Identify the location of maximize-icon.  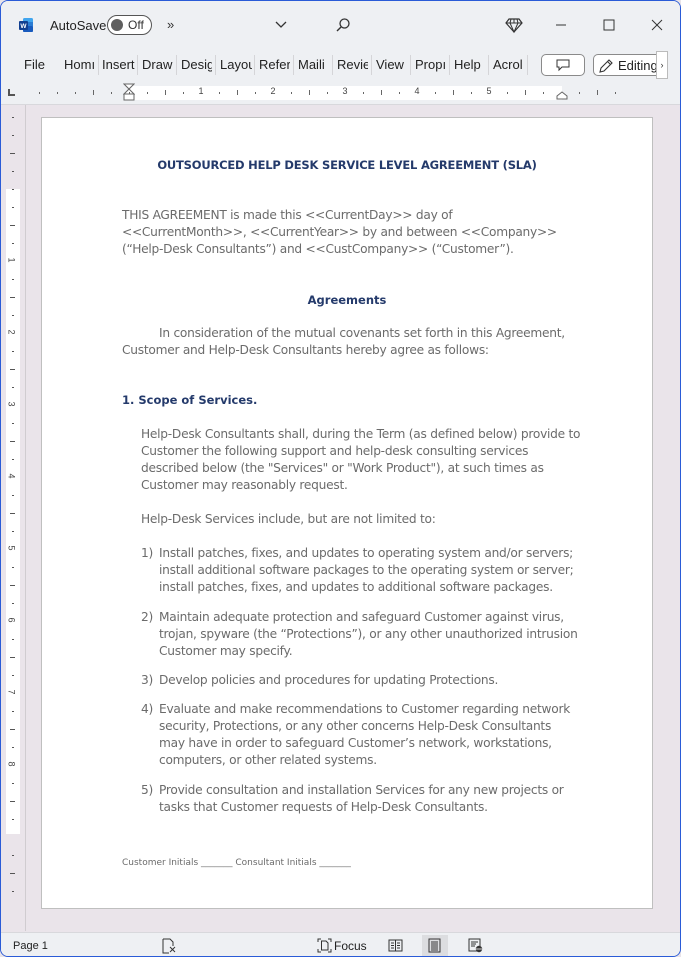
(609, 25).